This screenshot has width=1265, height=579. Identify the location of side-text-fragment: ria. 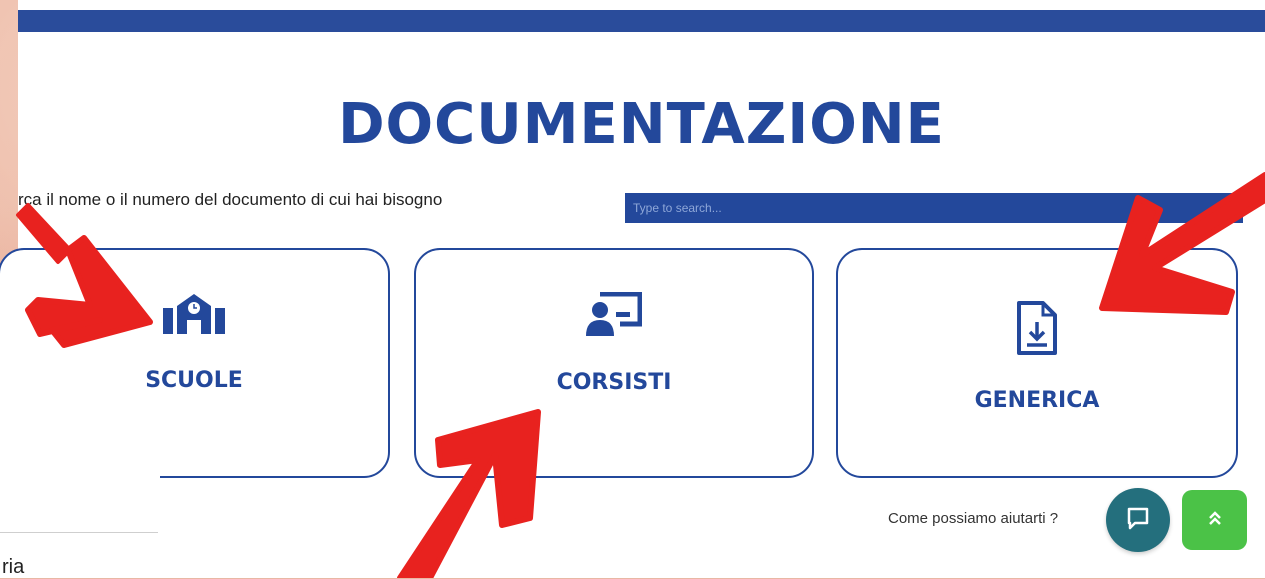
(13, 567).